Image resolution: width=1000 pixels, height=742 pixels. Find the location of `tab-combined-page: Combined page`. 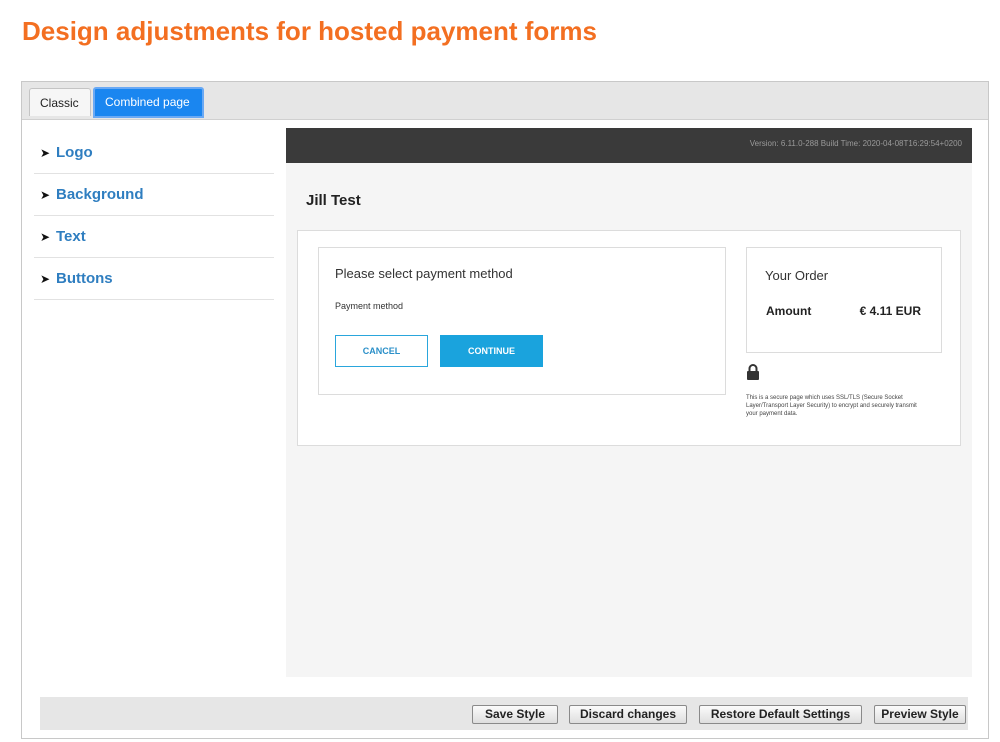

tab-combined-page: Combined page is located at coordinates (148, 102).